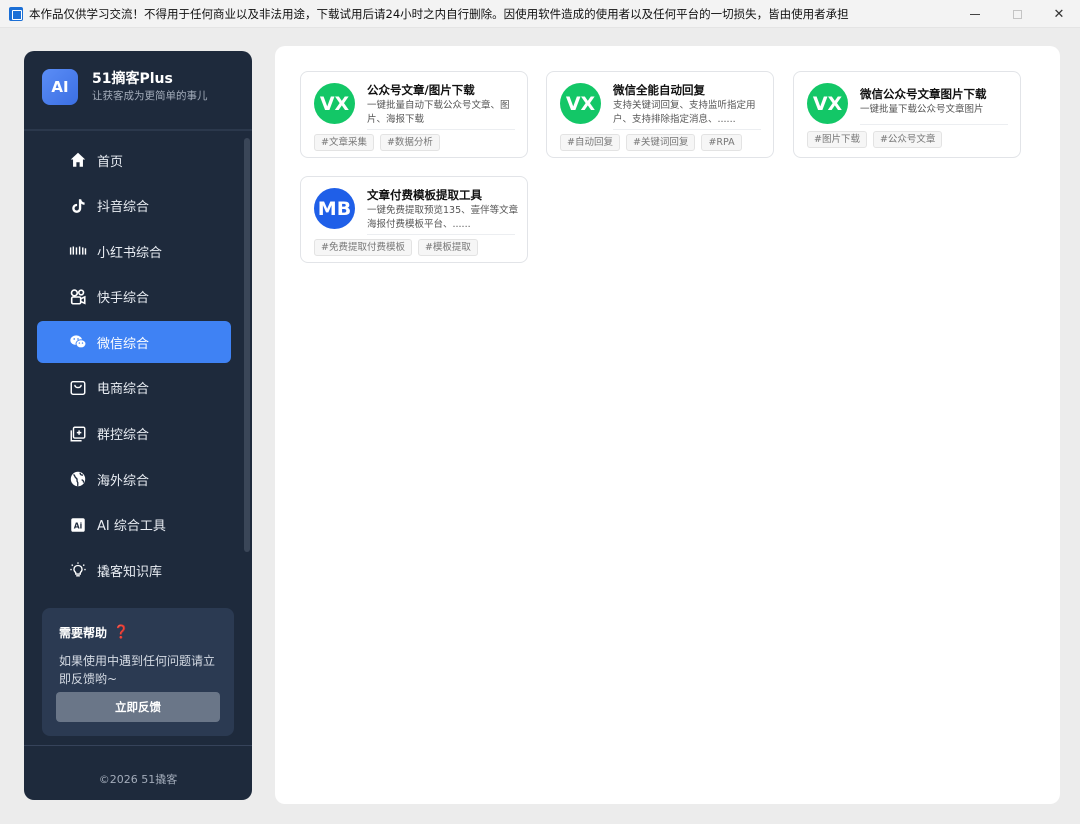 This screenshot has width=1080, height=824. I want to click on tag: #关键词回复, so click(660, 142).